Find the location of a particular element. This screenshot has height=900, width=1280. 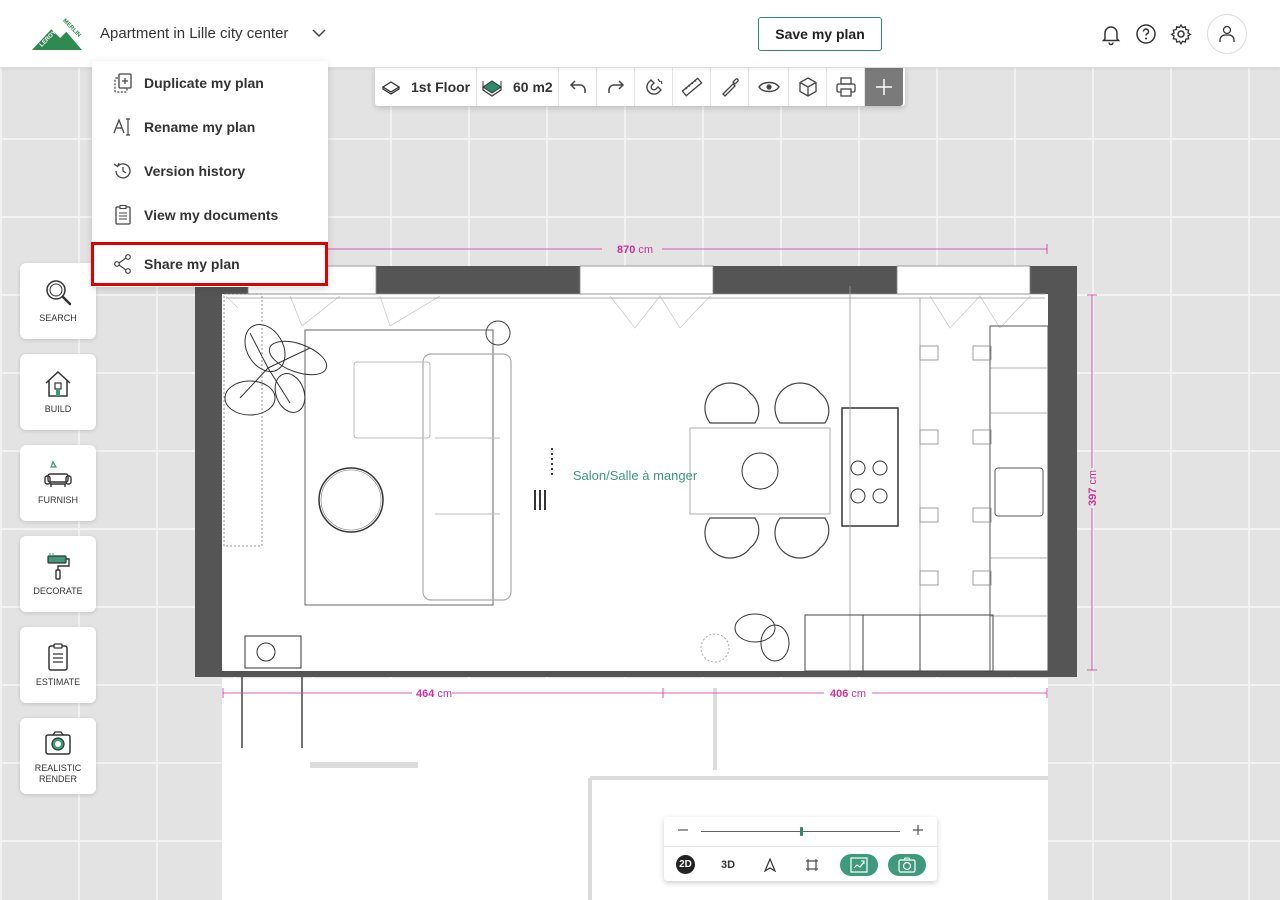

redo-button is located at coordinates (616, 87).